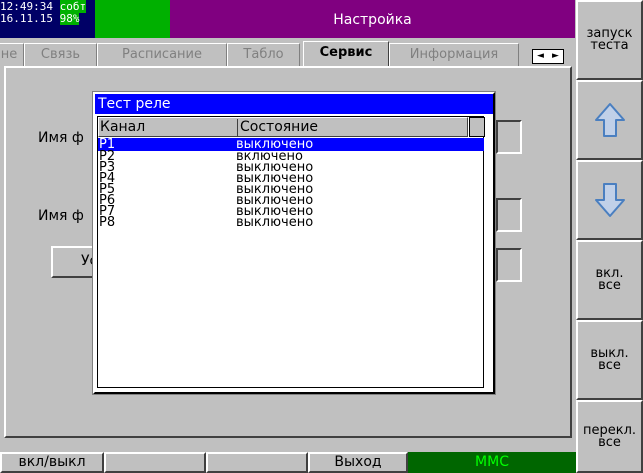  What do you see at coordinates (492, 462) in the screenshot?
I see `mmc-indicator: MMC` at bounding box center [492, 462].